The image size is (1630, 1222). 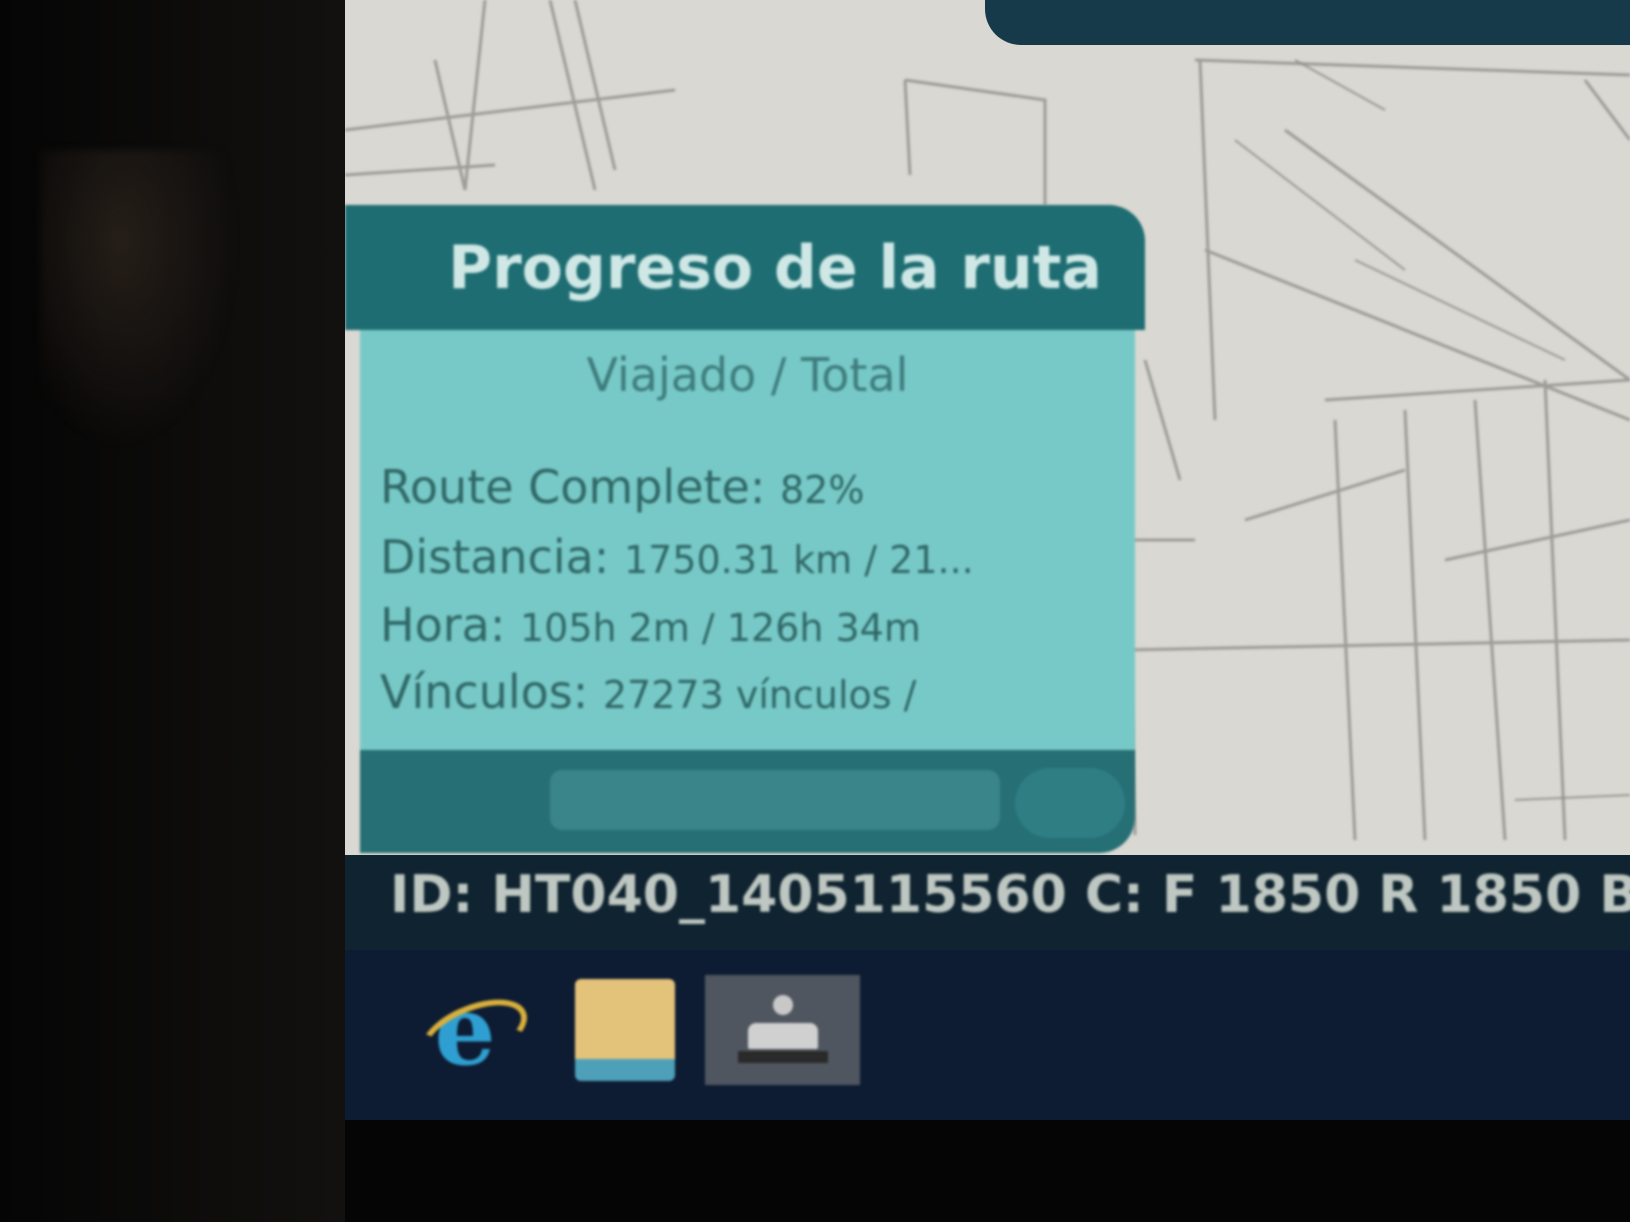 I want to click on folder-shape-icon, so click(x=625, y=1030).